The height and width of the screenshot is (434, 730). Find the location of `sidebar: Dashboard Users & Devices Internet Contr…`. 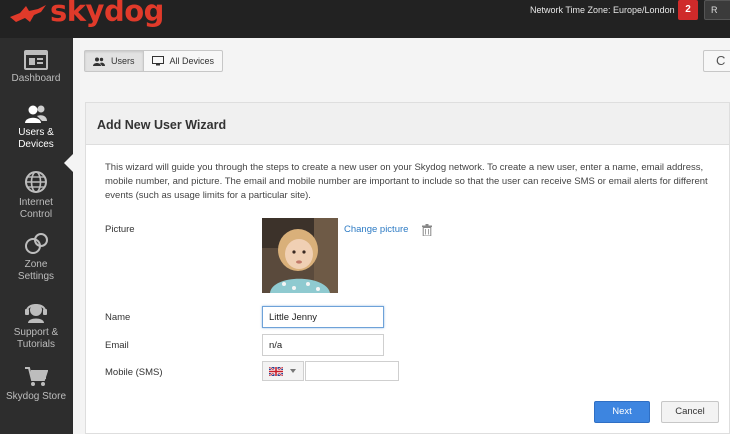

sidebar: Dashboard Users & Devices Internet Contr… is located at coordinates (36, 236).